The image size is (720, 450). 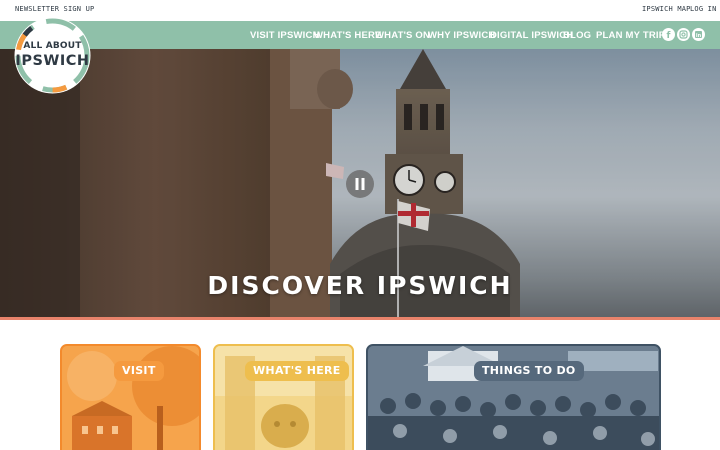 What do you see at coordinates (139, 371) in the screenshot?
I see `card-visit-label: VISIT` at bounding box center [139, 371].